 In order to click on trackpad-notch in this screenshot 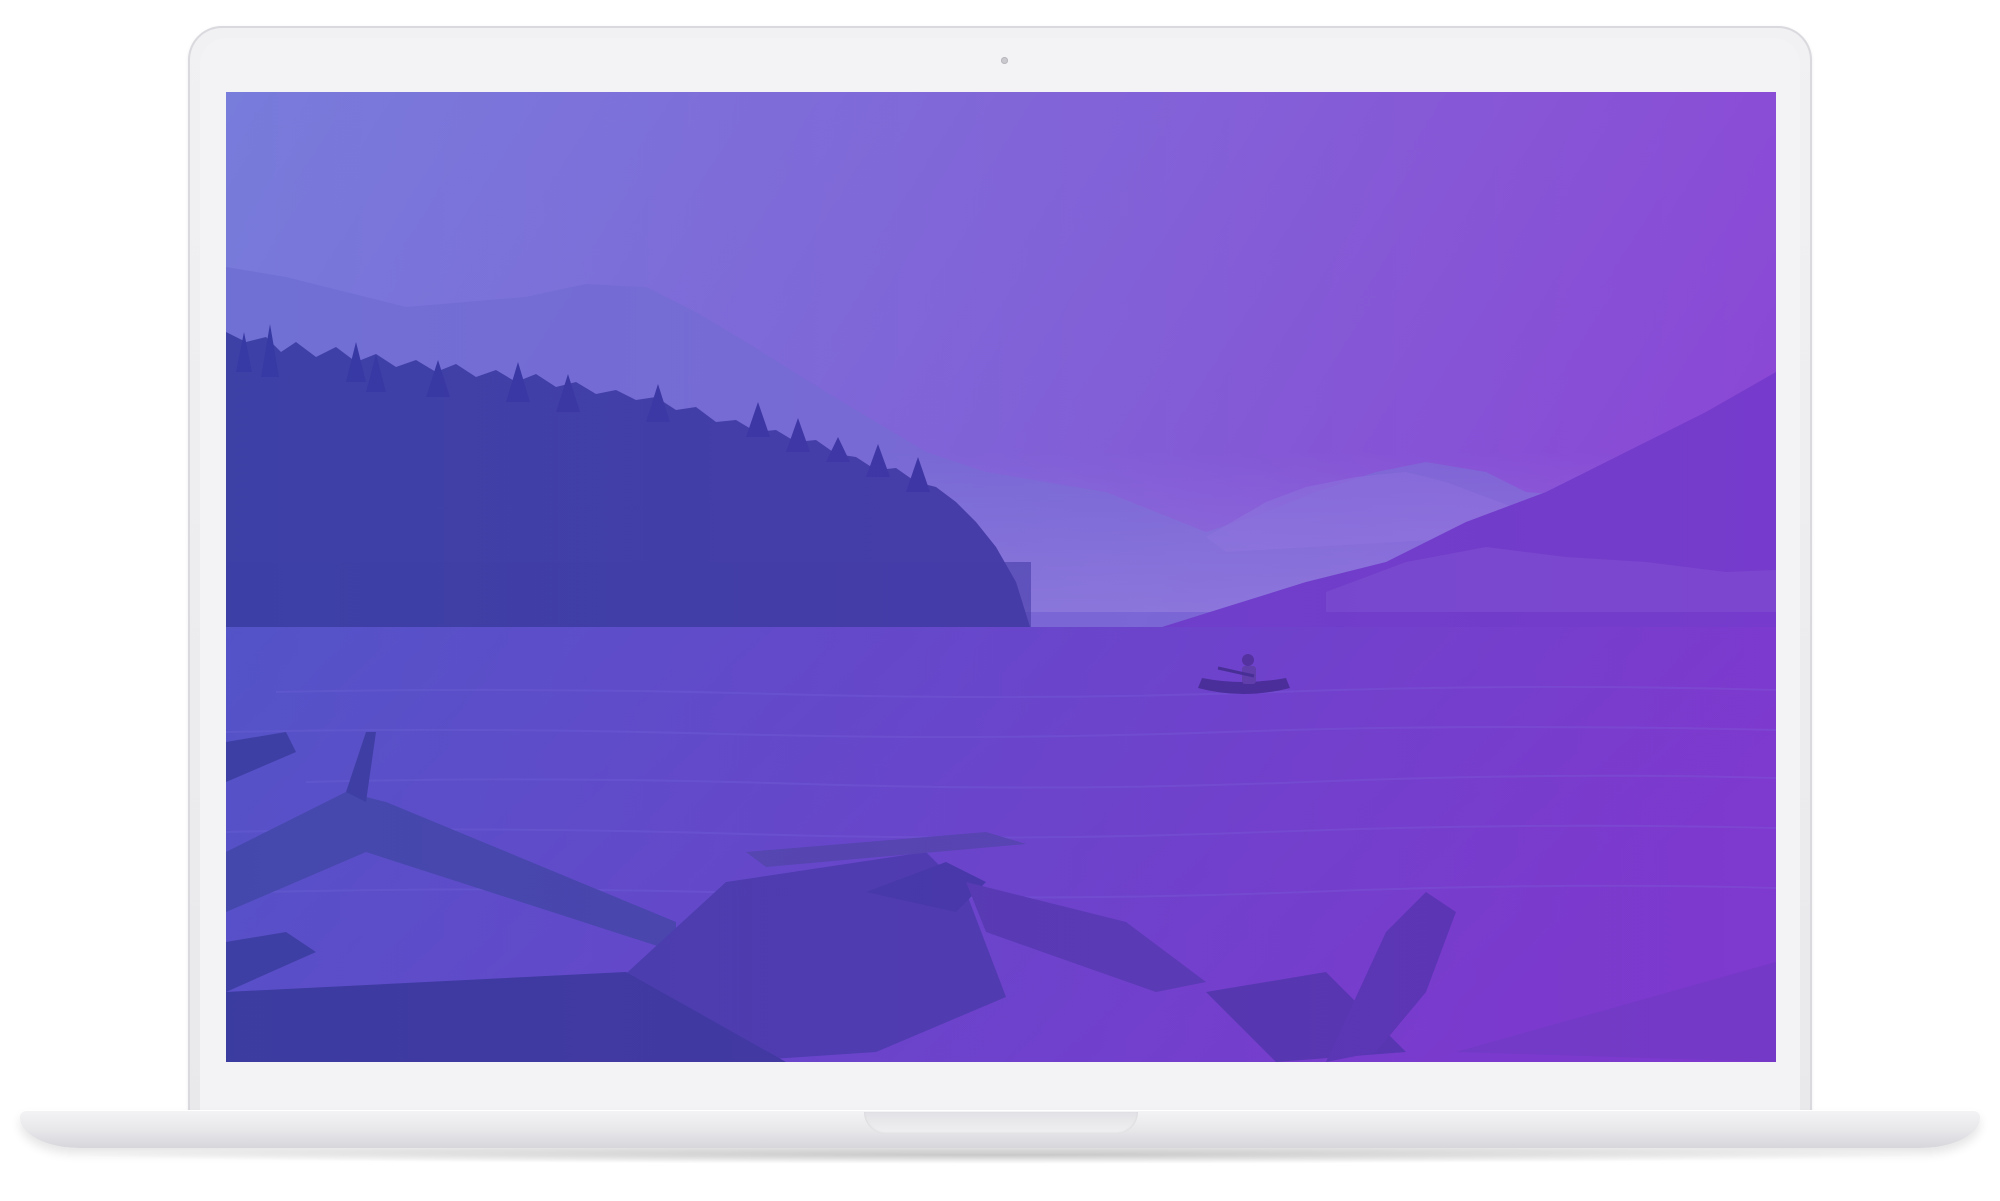, I will do `click(1001, 1123)`.